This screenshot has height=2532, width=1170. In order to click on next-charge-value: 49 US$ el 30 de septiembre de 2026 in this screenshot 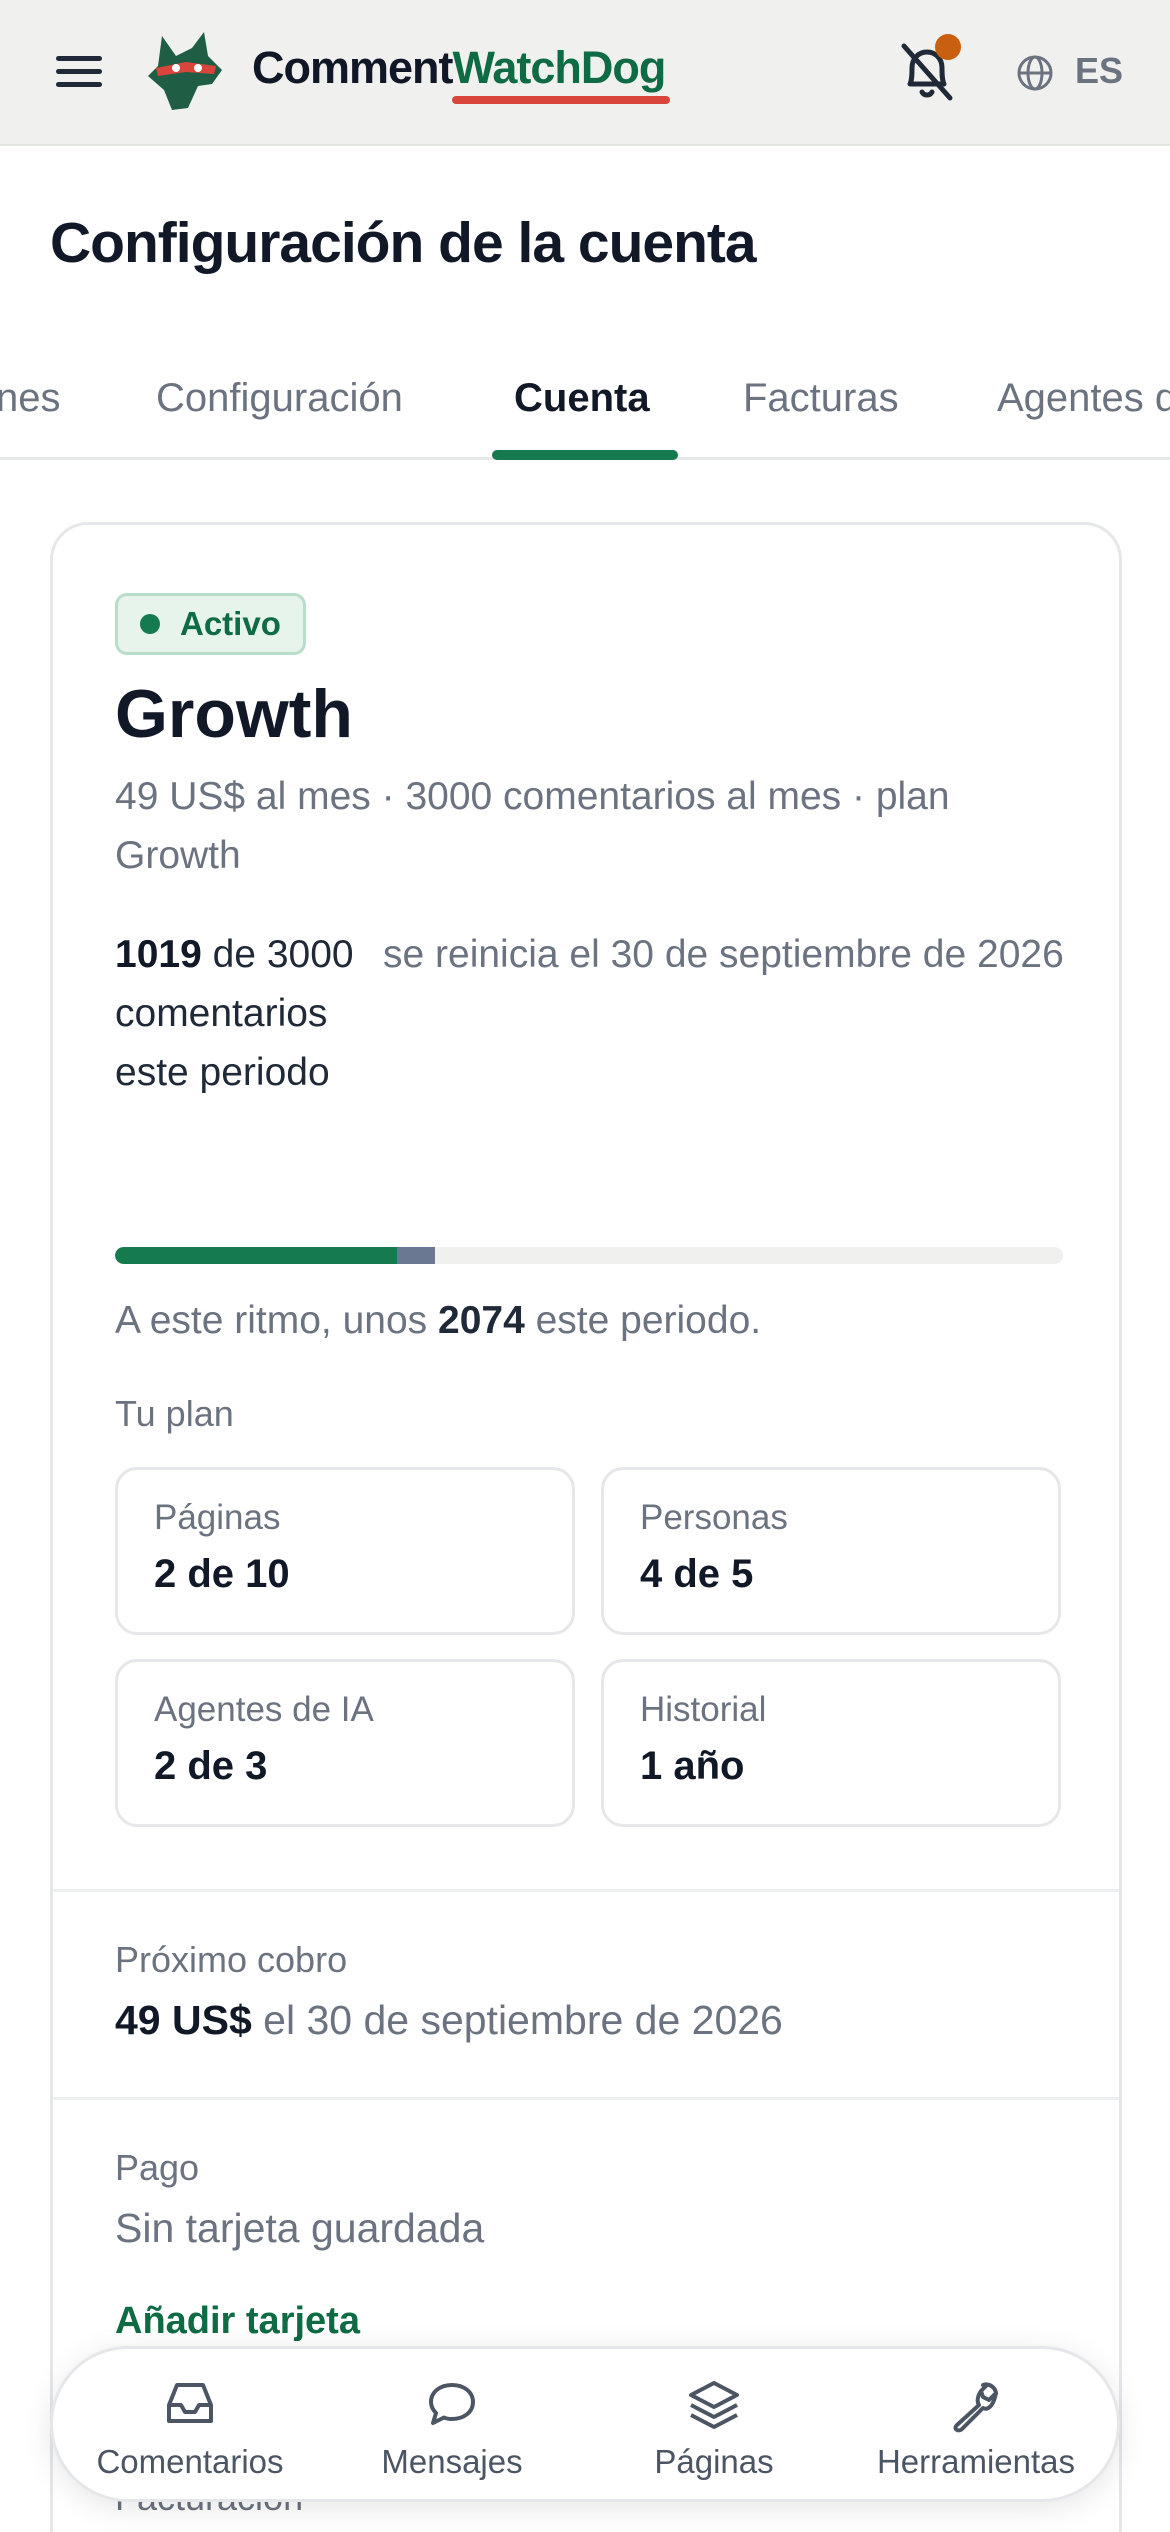, I will do `click(449, 2020)`.